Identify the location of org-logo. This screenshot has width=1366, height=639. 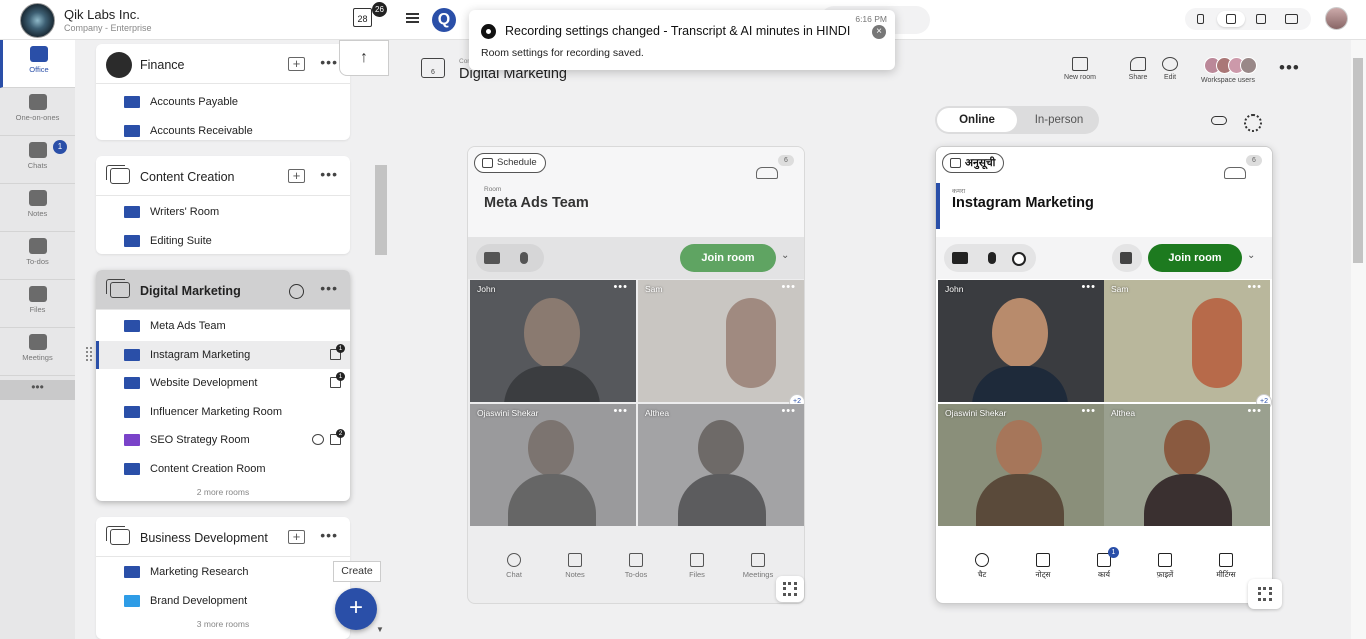
(37, 20).